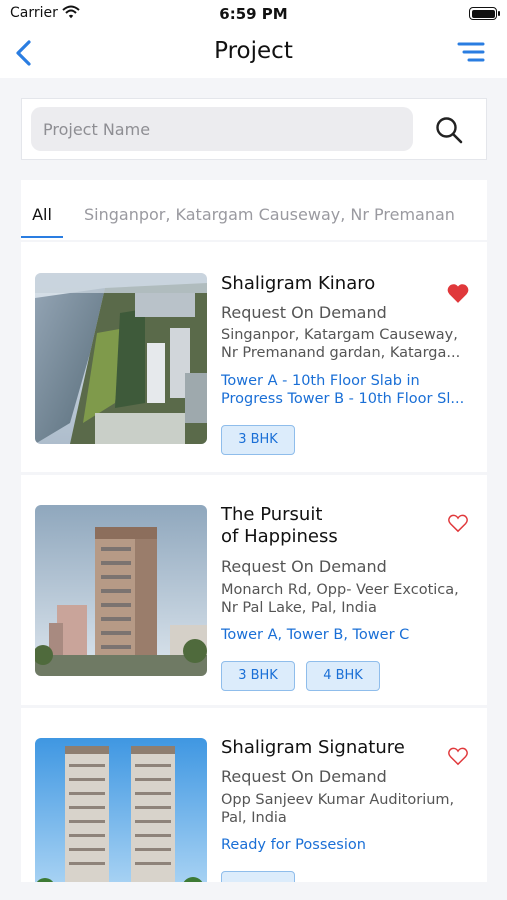 This screenshot has height=900, width=507. Describe the element at coordinates (484, 13) in the screenshot. I see `battery-icon` at that location.